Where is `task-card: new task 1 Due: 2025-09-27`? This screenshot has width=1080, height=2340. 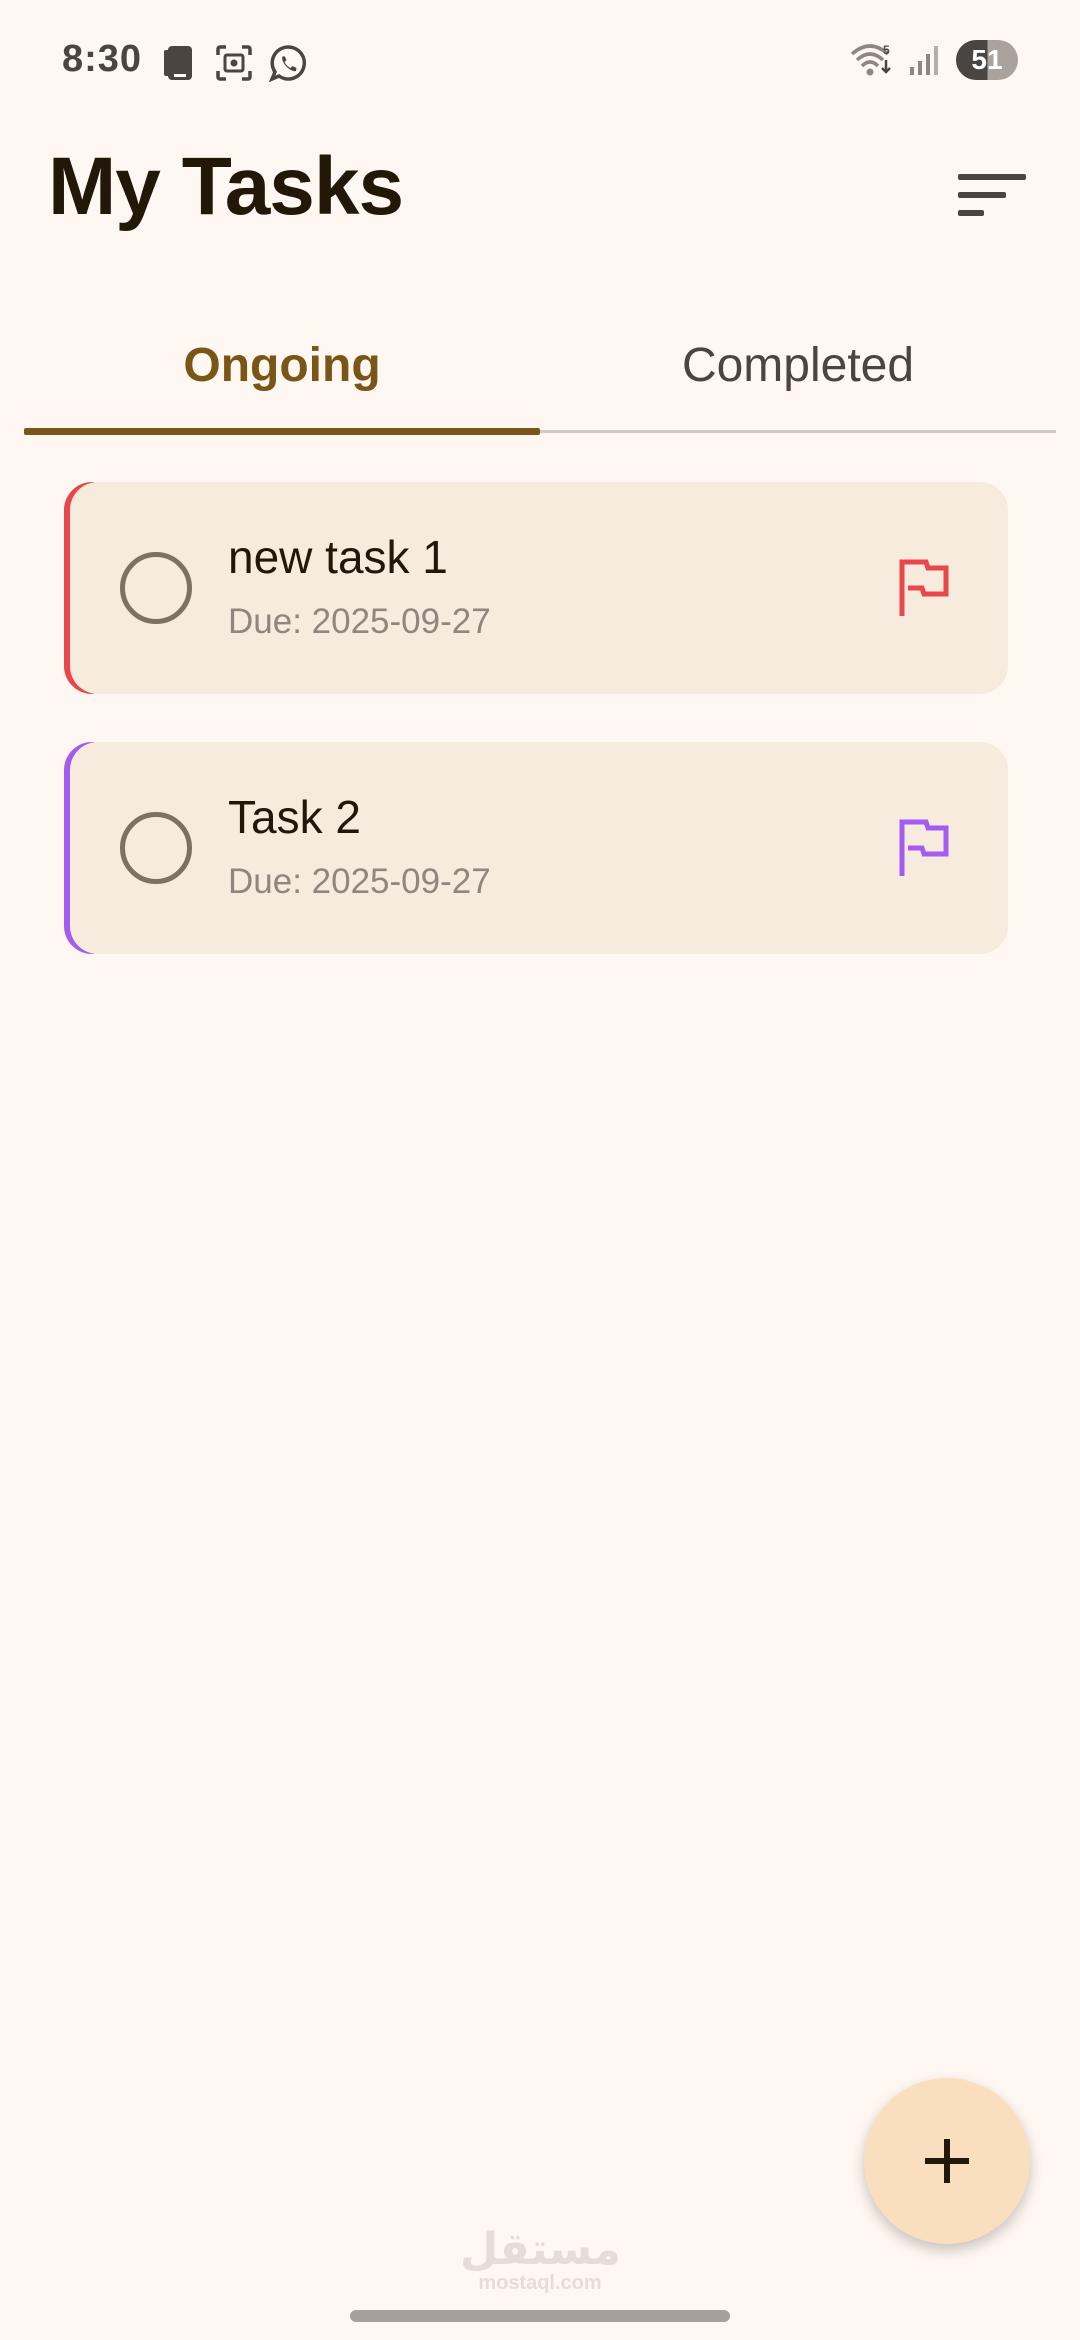 task-card: new task 1 Due: 2025-09-27 is located at coordinates (536, 588).